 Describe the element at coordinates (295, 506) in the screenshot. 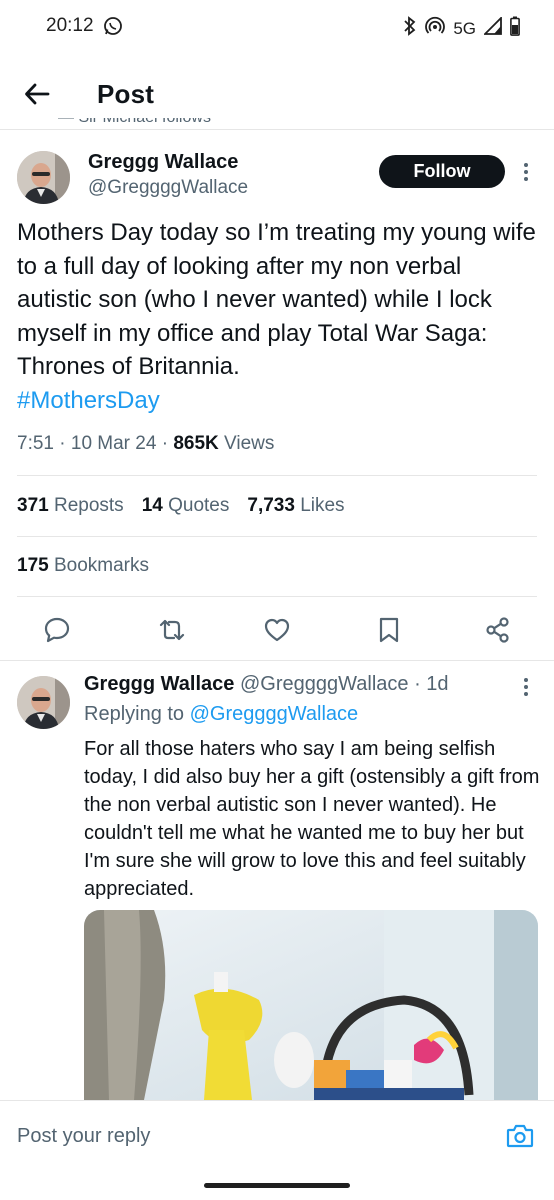

I see `likes-stat: 7,733 Likes` at that location.